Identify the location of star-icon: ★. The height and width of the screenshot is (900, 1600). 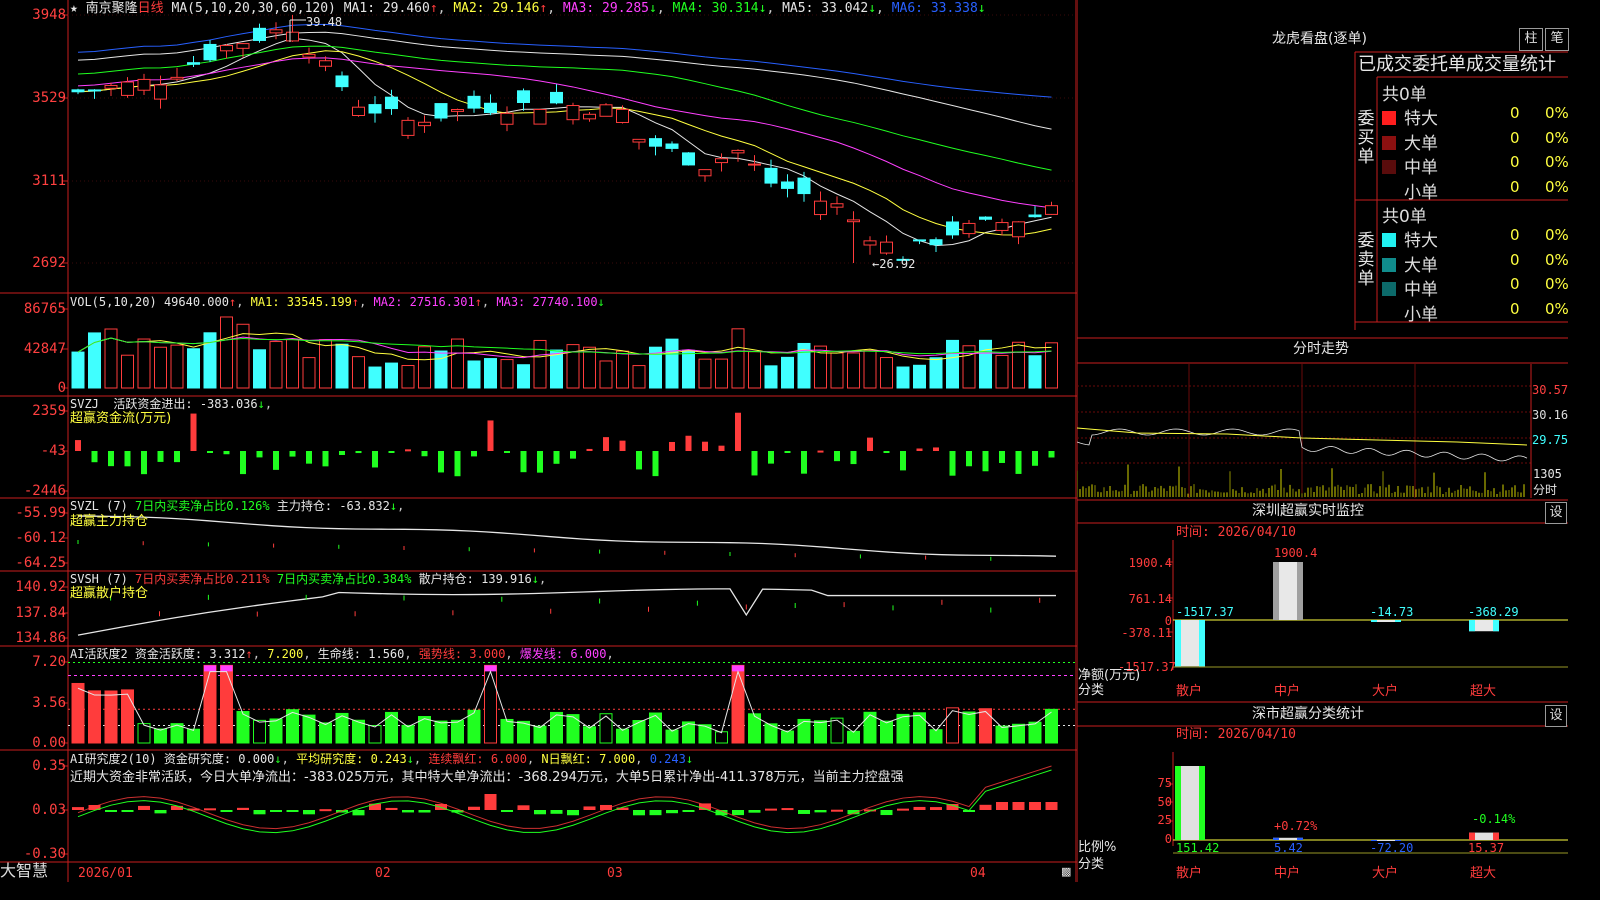
(74, 8).